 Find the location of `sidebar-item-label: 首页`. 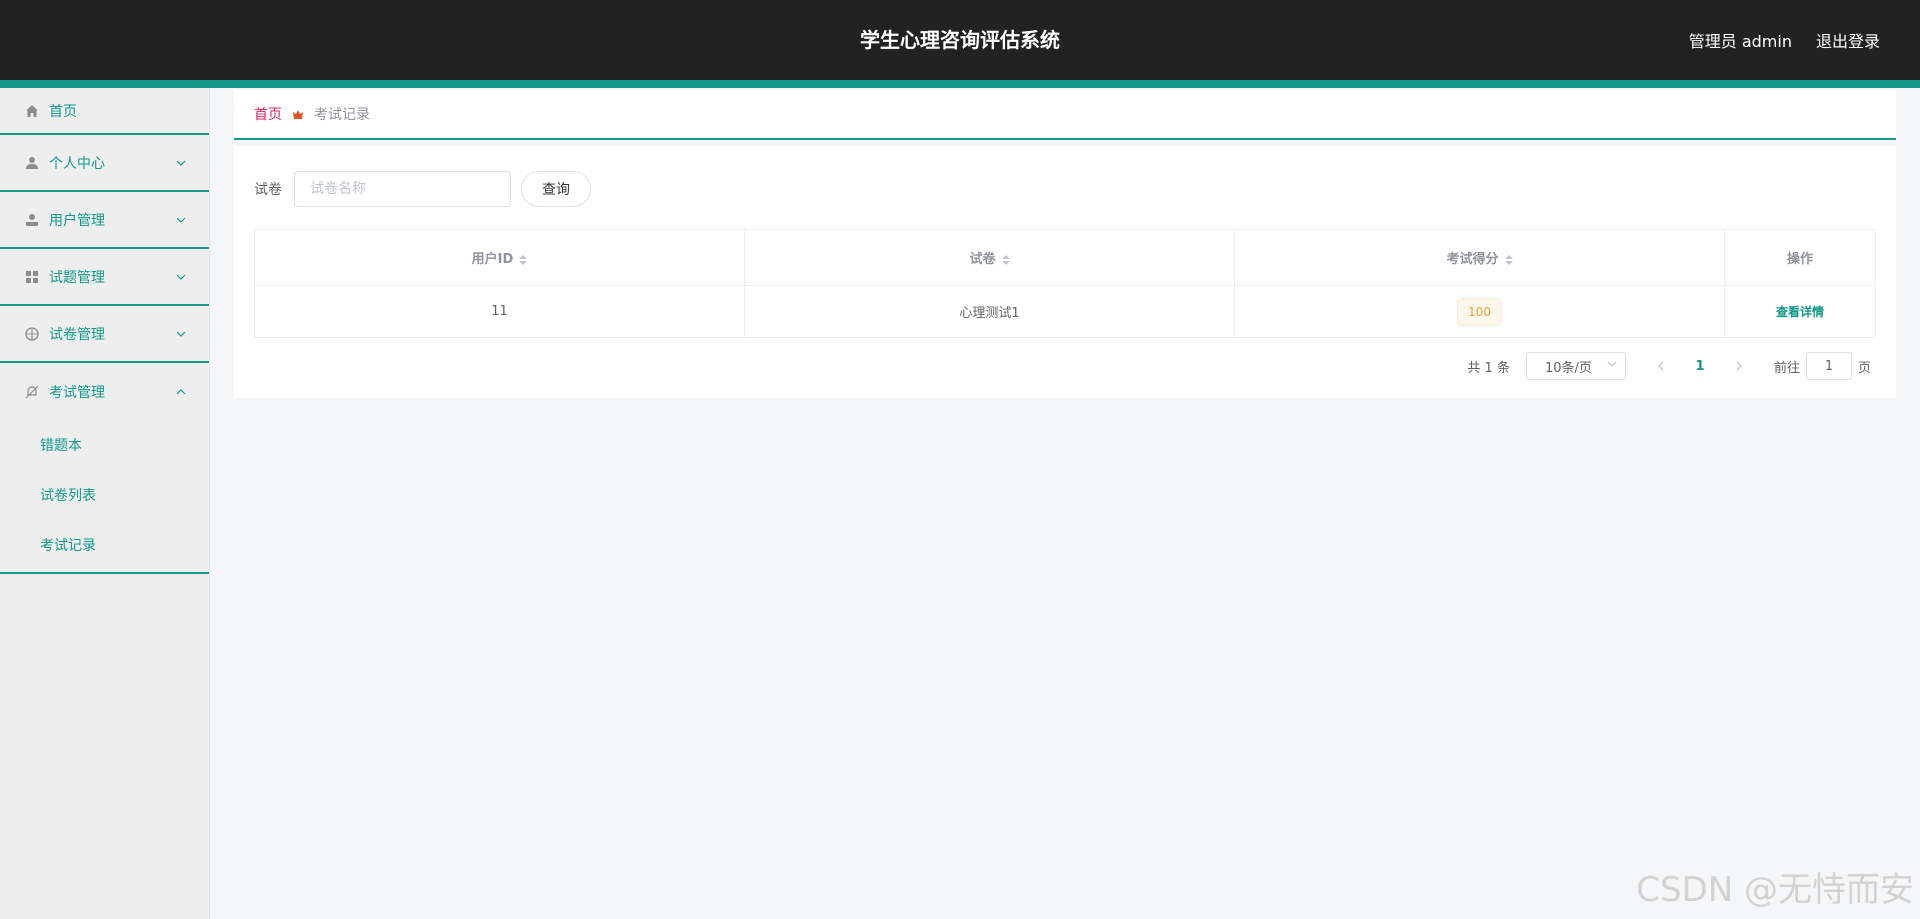

sidebar-item-label: 首页 is located at coordinates (63, 111).